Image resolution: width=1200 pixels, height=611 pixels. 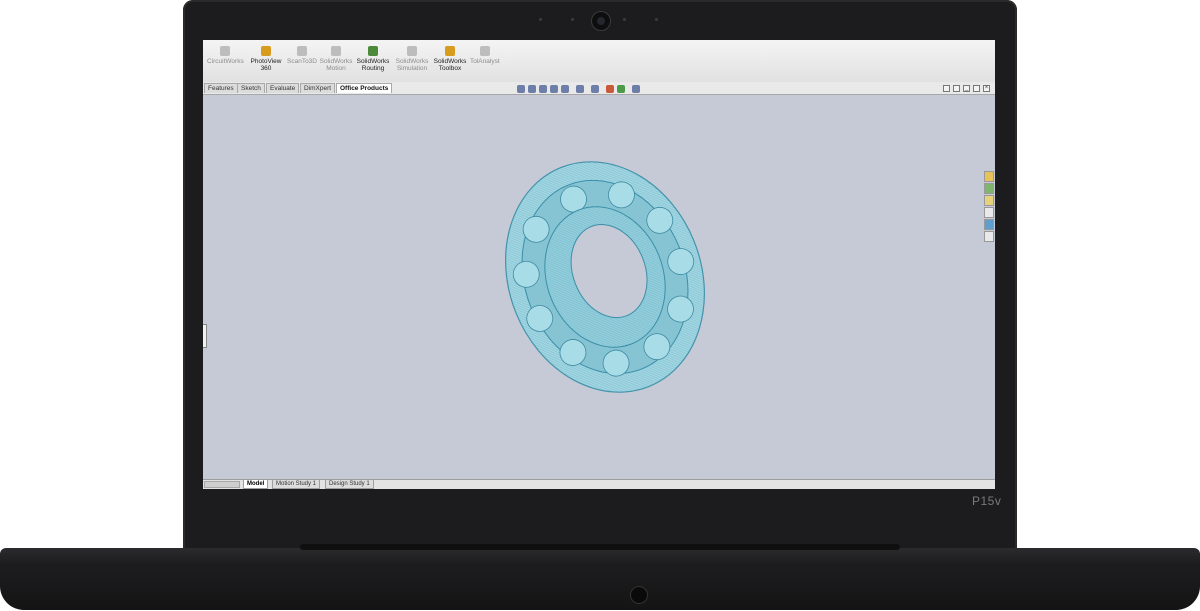 What do you see at coordinates (989, 236) in the screenshot?
I see `custom-properties-icon` at bounding box center [989, 236].